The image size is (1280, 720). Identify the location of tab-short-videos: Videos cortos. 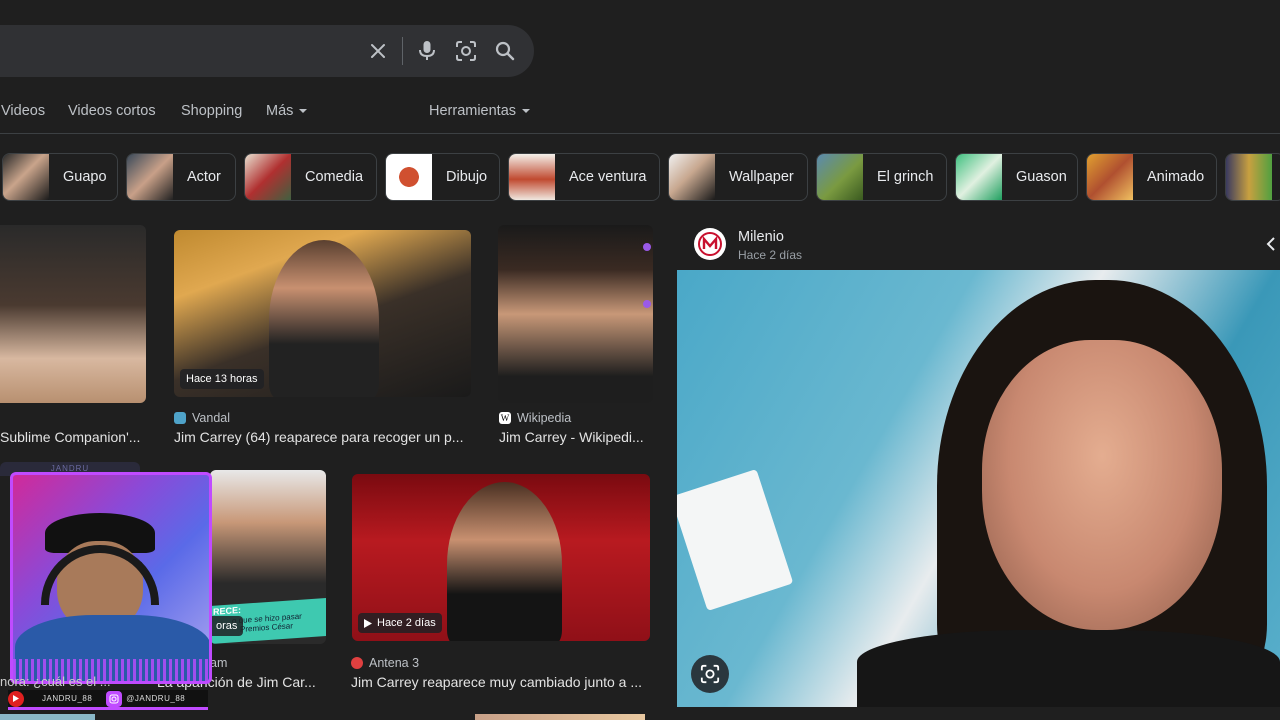
(112, 111).